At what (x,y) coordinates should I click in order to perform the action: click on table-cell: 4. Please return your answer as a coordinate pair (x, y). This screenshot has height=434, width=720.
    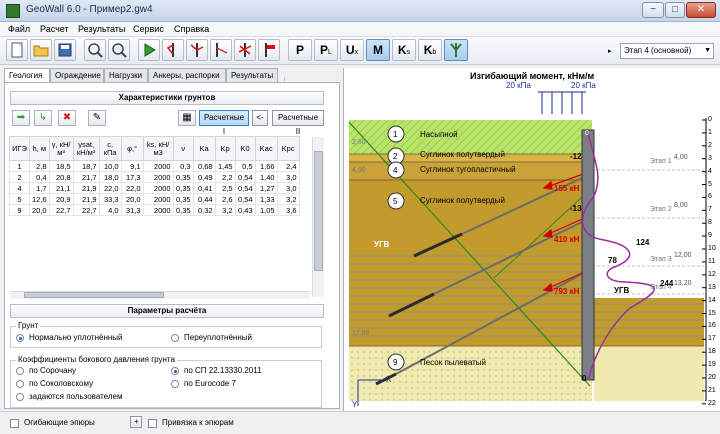
    Looking at the image, I should click on (19, 188).